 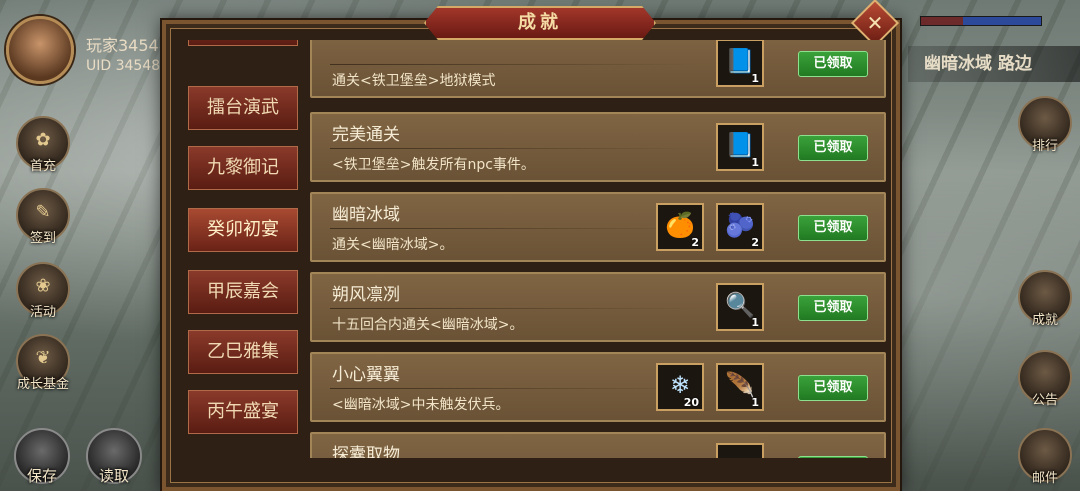 I want to click on player-info: 玩家34548 UID 345489, so click(x=90, y=47).